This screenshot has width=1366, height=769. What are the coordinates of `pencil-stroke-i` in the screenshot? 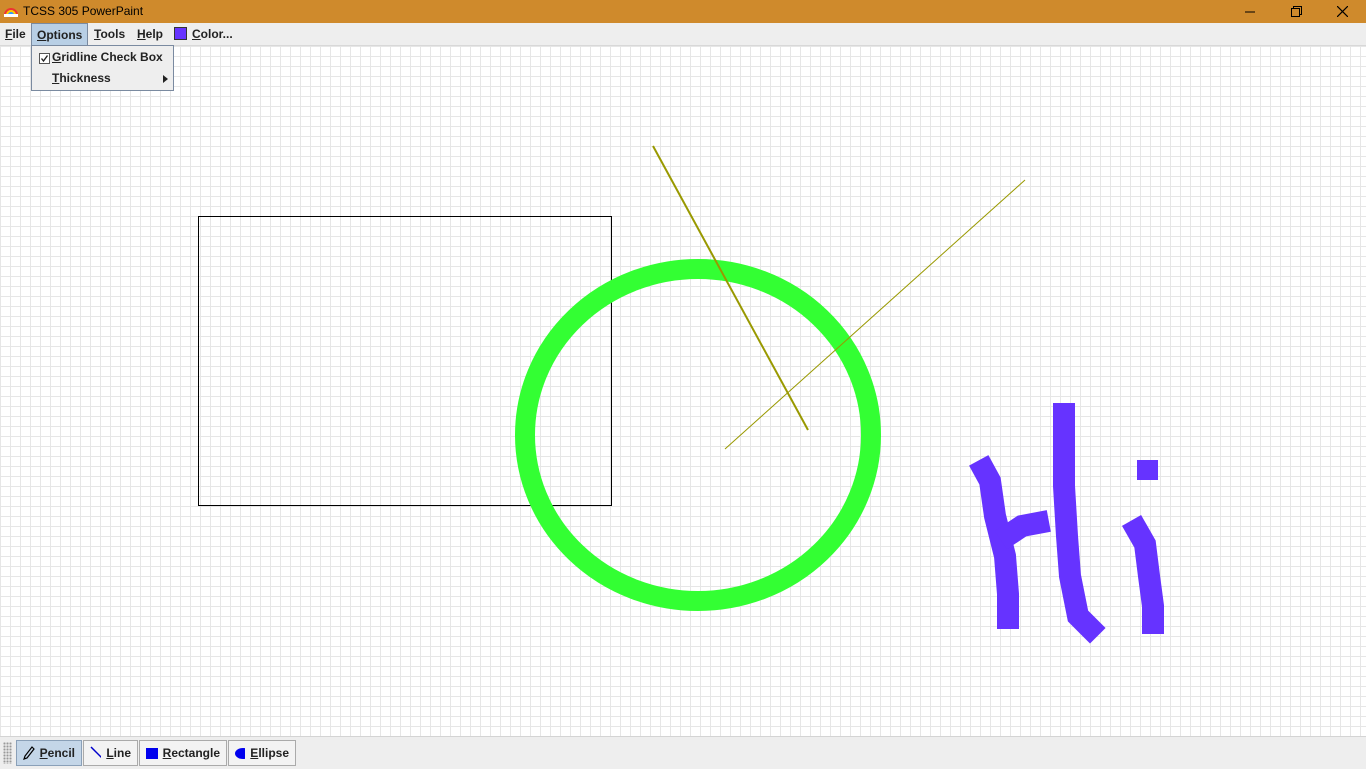 It's located at (1142, 574).